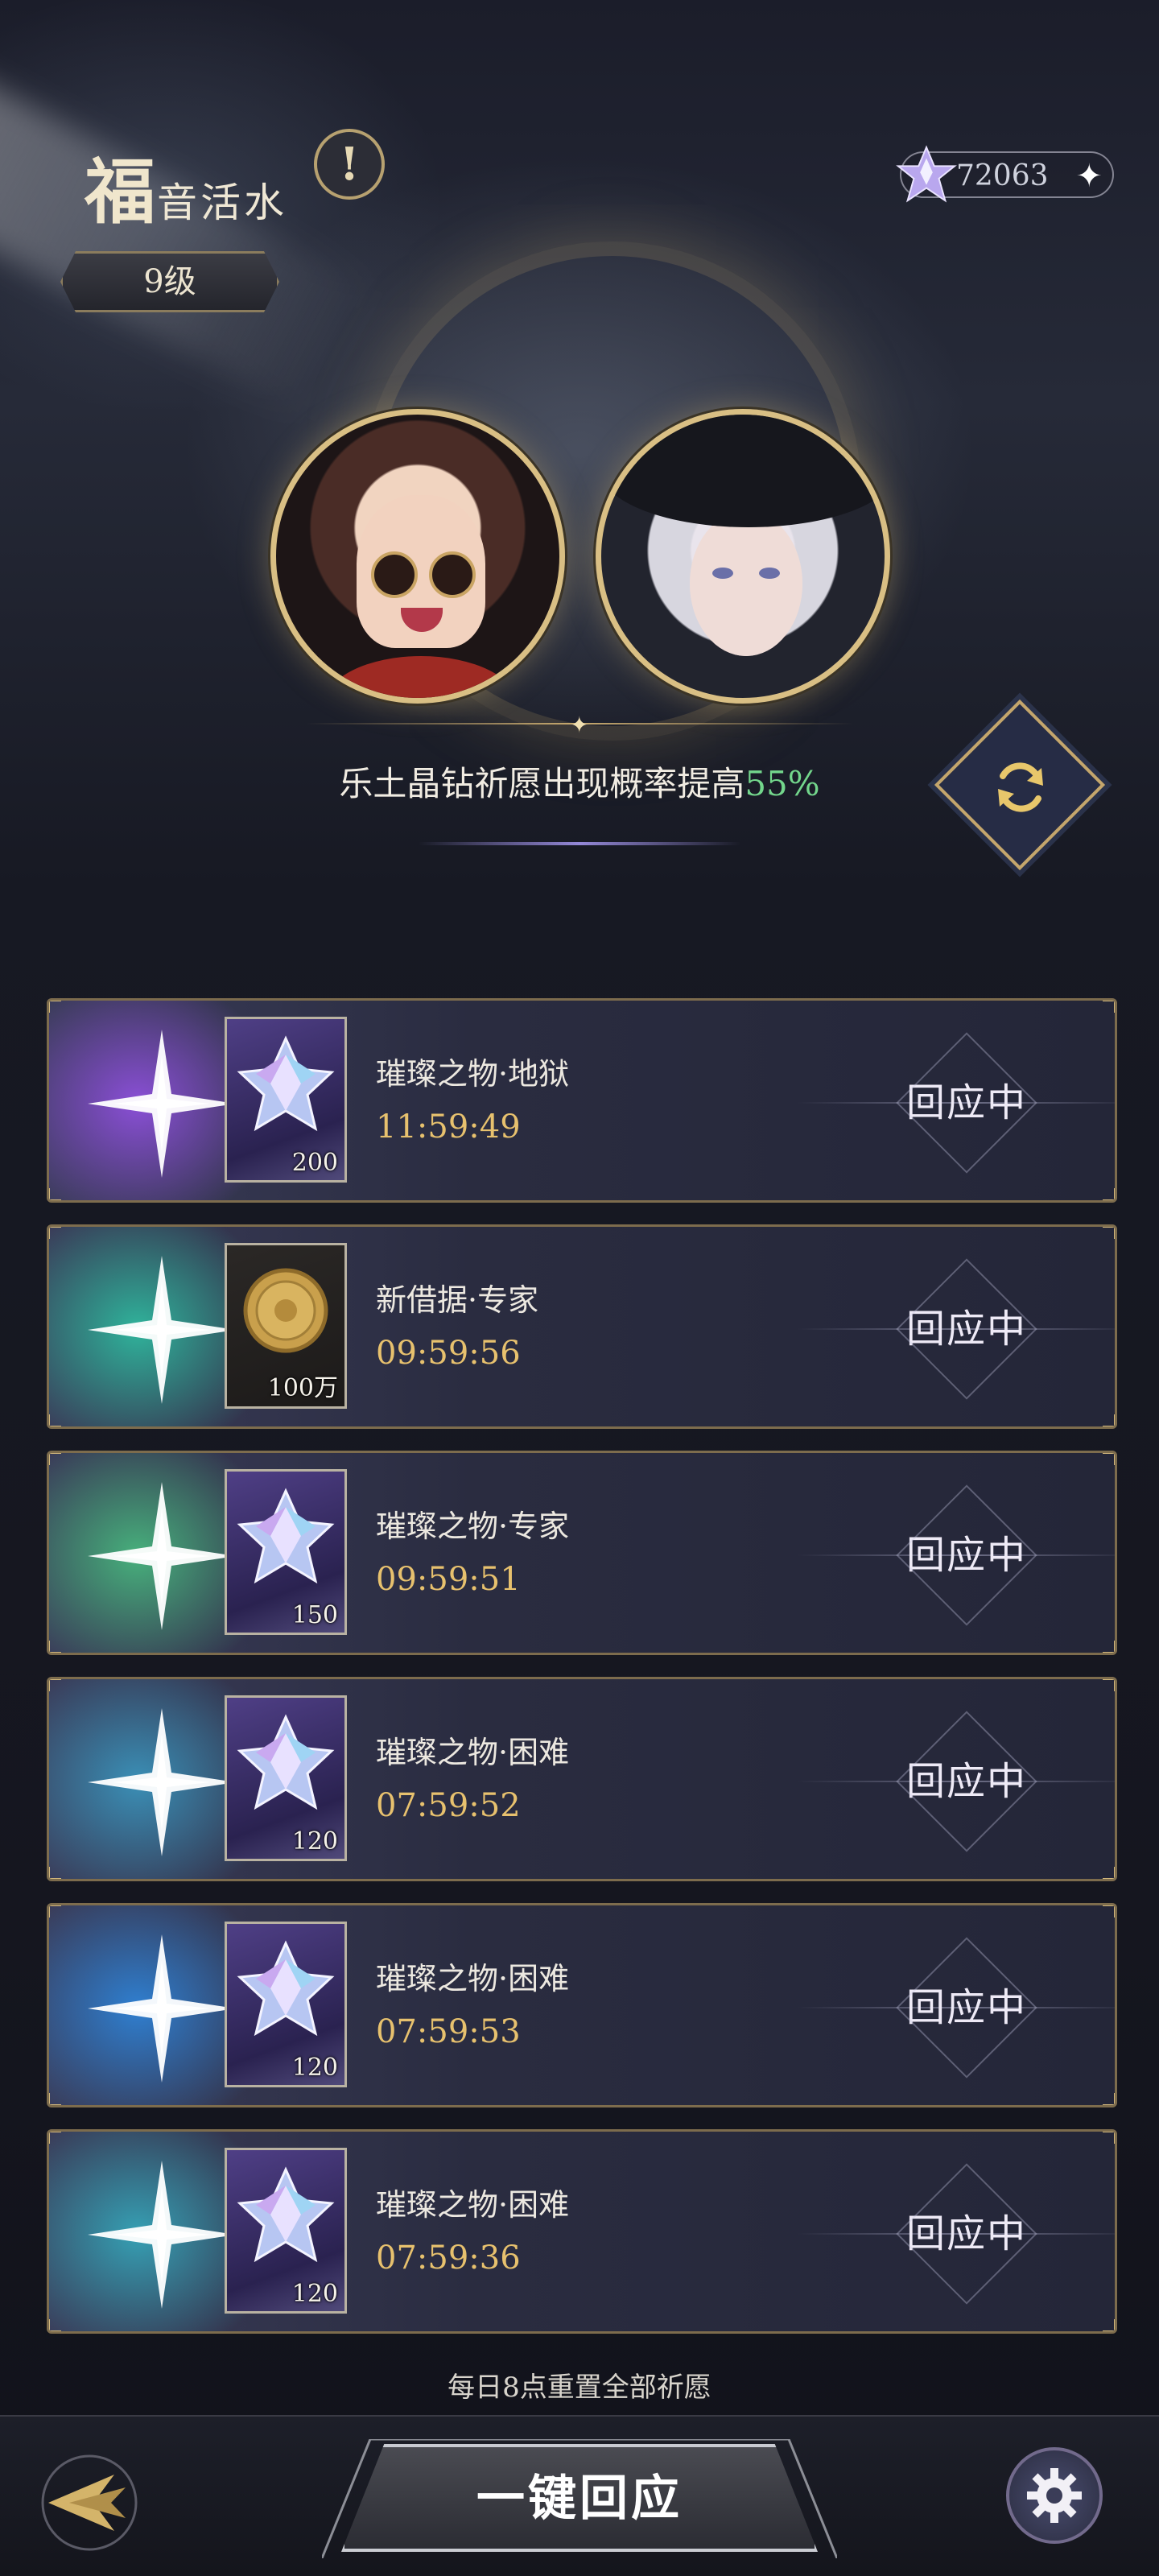 The width and height of the screenshot is (1159, 2576). Describe the element at coordinates (1003, 175) in the screenshot. I see `currency-value: 72063` at that location.